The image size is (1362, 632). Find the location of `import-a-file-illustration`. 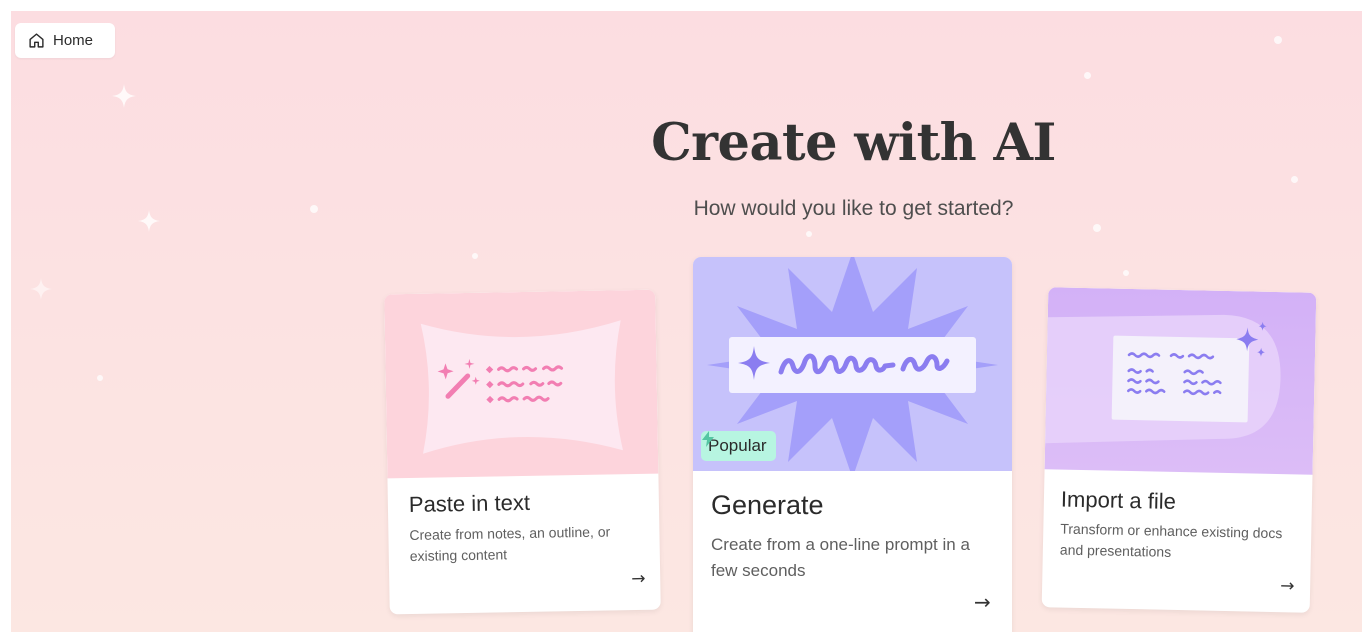

import-a-file-illustration is located at coordinates (1180, 381).